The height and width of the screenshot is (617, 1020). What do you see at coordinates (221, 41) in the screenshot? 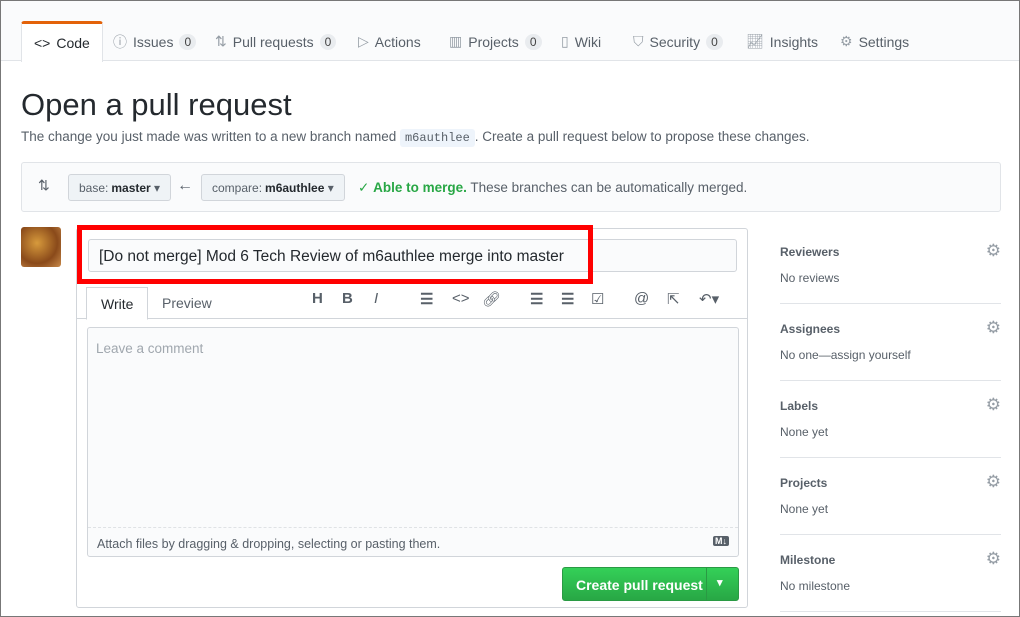
I see `pull-request-icon: ⇅` at bounding box center [221, 41].